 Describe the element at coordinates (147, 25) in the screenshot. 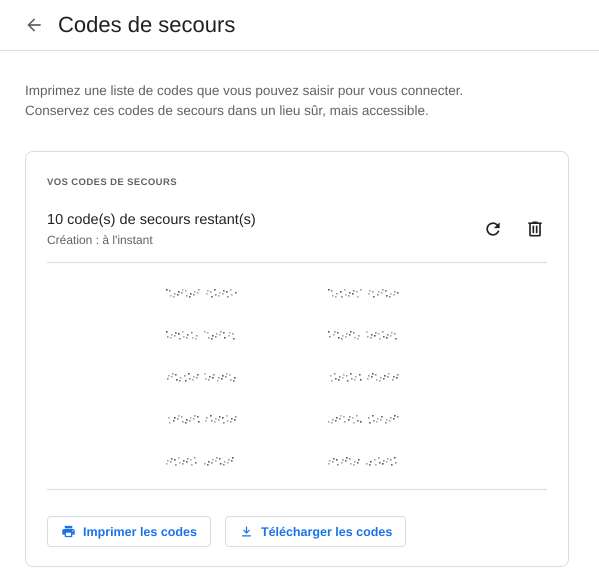

I see `page-title: Codes de secours` at that location.